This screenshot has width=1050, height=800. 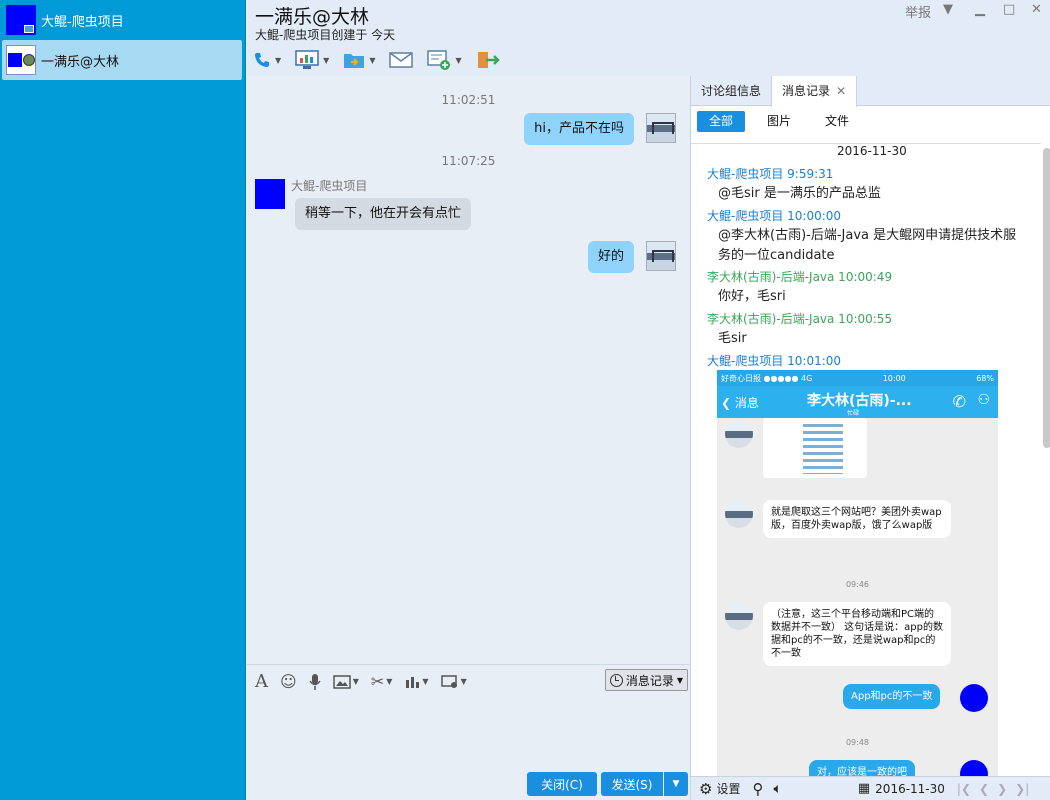 I want to click on close-button: 关闭(C), so click(x=562, y=784).